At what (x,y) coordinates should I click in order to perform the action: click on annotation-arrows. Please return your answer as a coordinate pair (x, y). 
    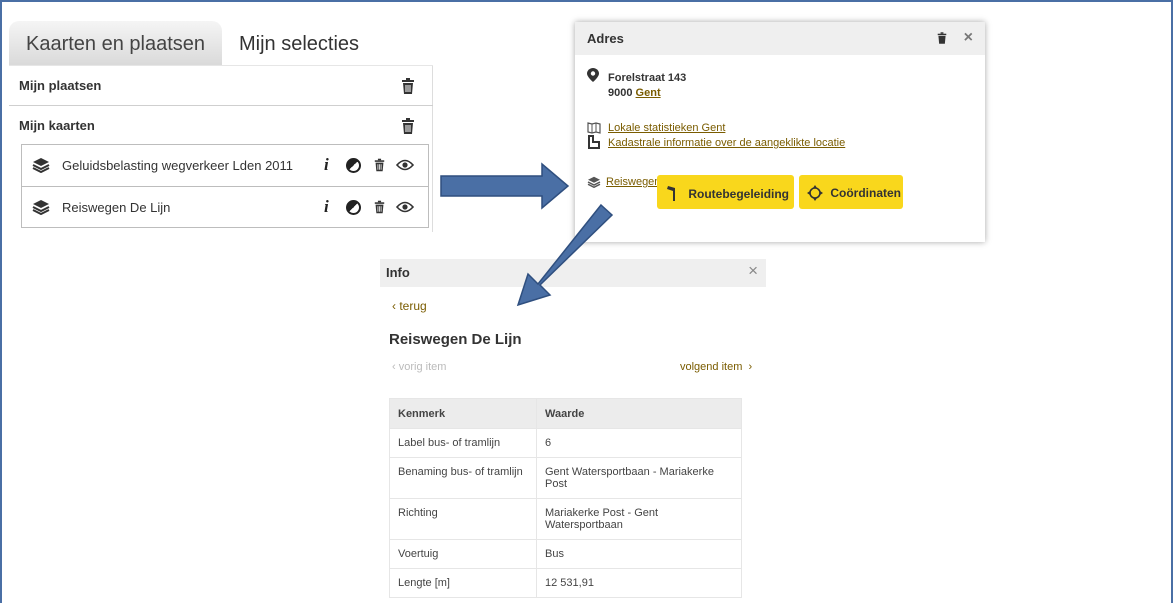
    Looking at the image, I should click on (527, 234).